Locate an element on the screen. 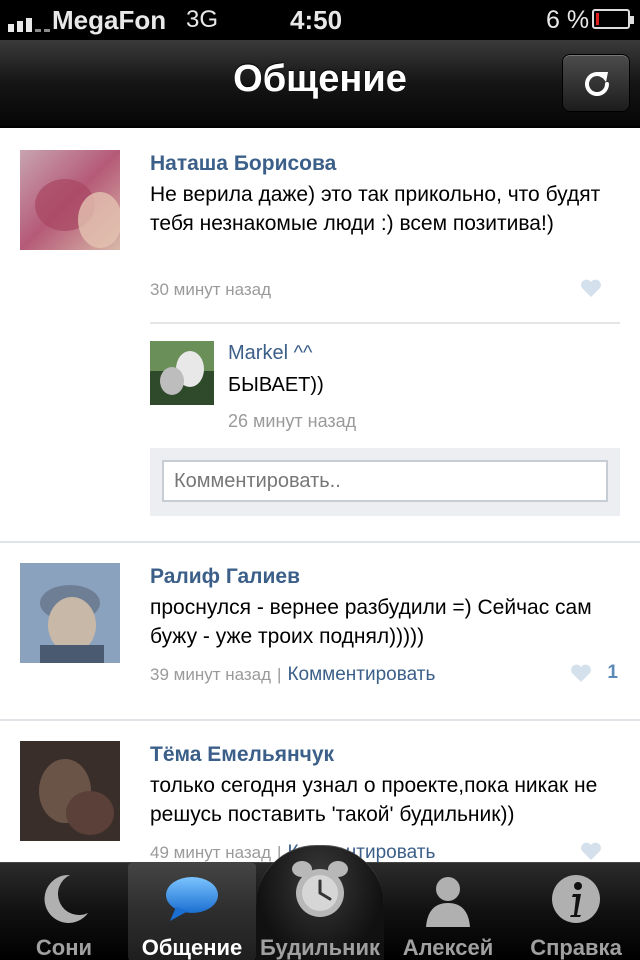  tab-budilnik: Будильник is located at coordinates (320, 910).